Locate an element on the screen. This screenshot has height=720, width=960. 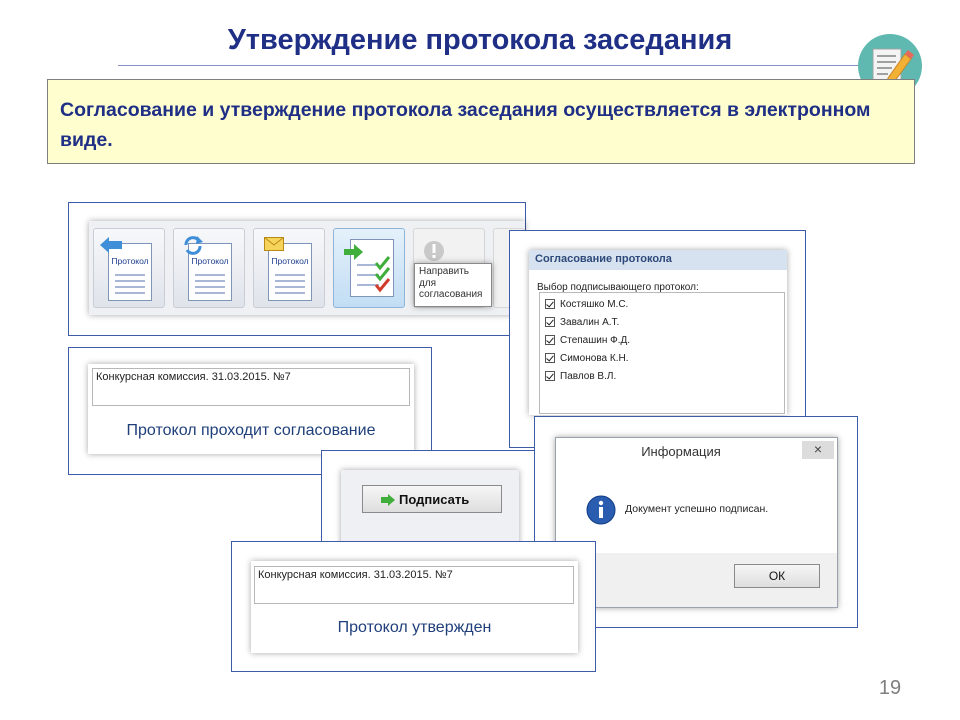
signer-item: Завалин А.Т. is located at coordinates (662, 322).